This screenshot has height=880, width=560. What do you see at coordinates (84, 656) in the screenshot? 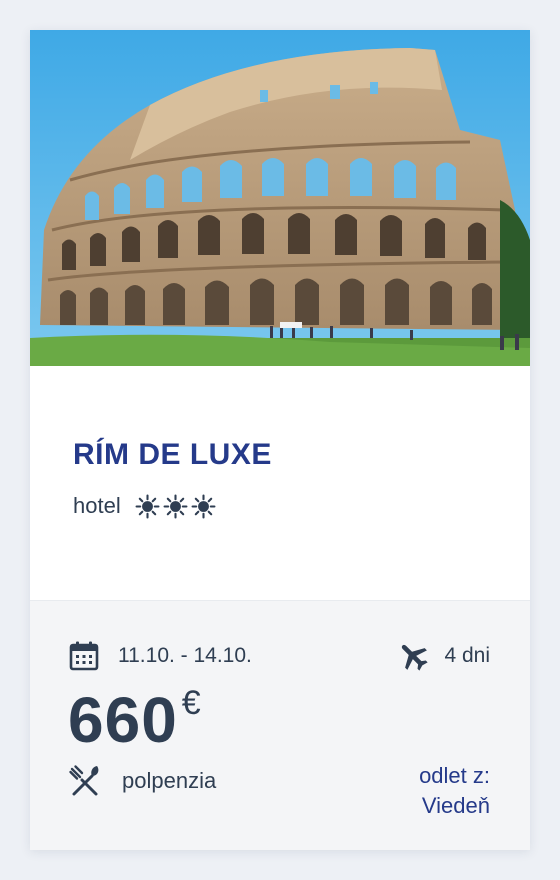
I see `calendar-icon` at bounding box center [84, 656].